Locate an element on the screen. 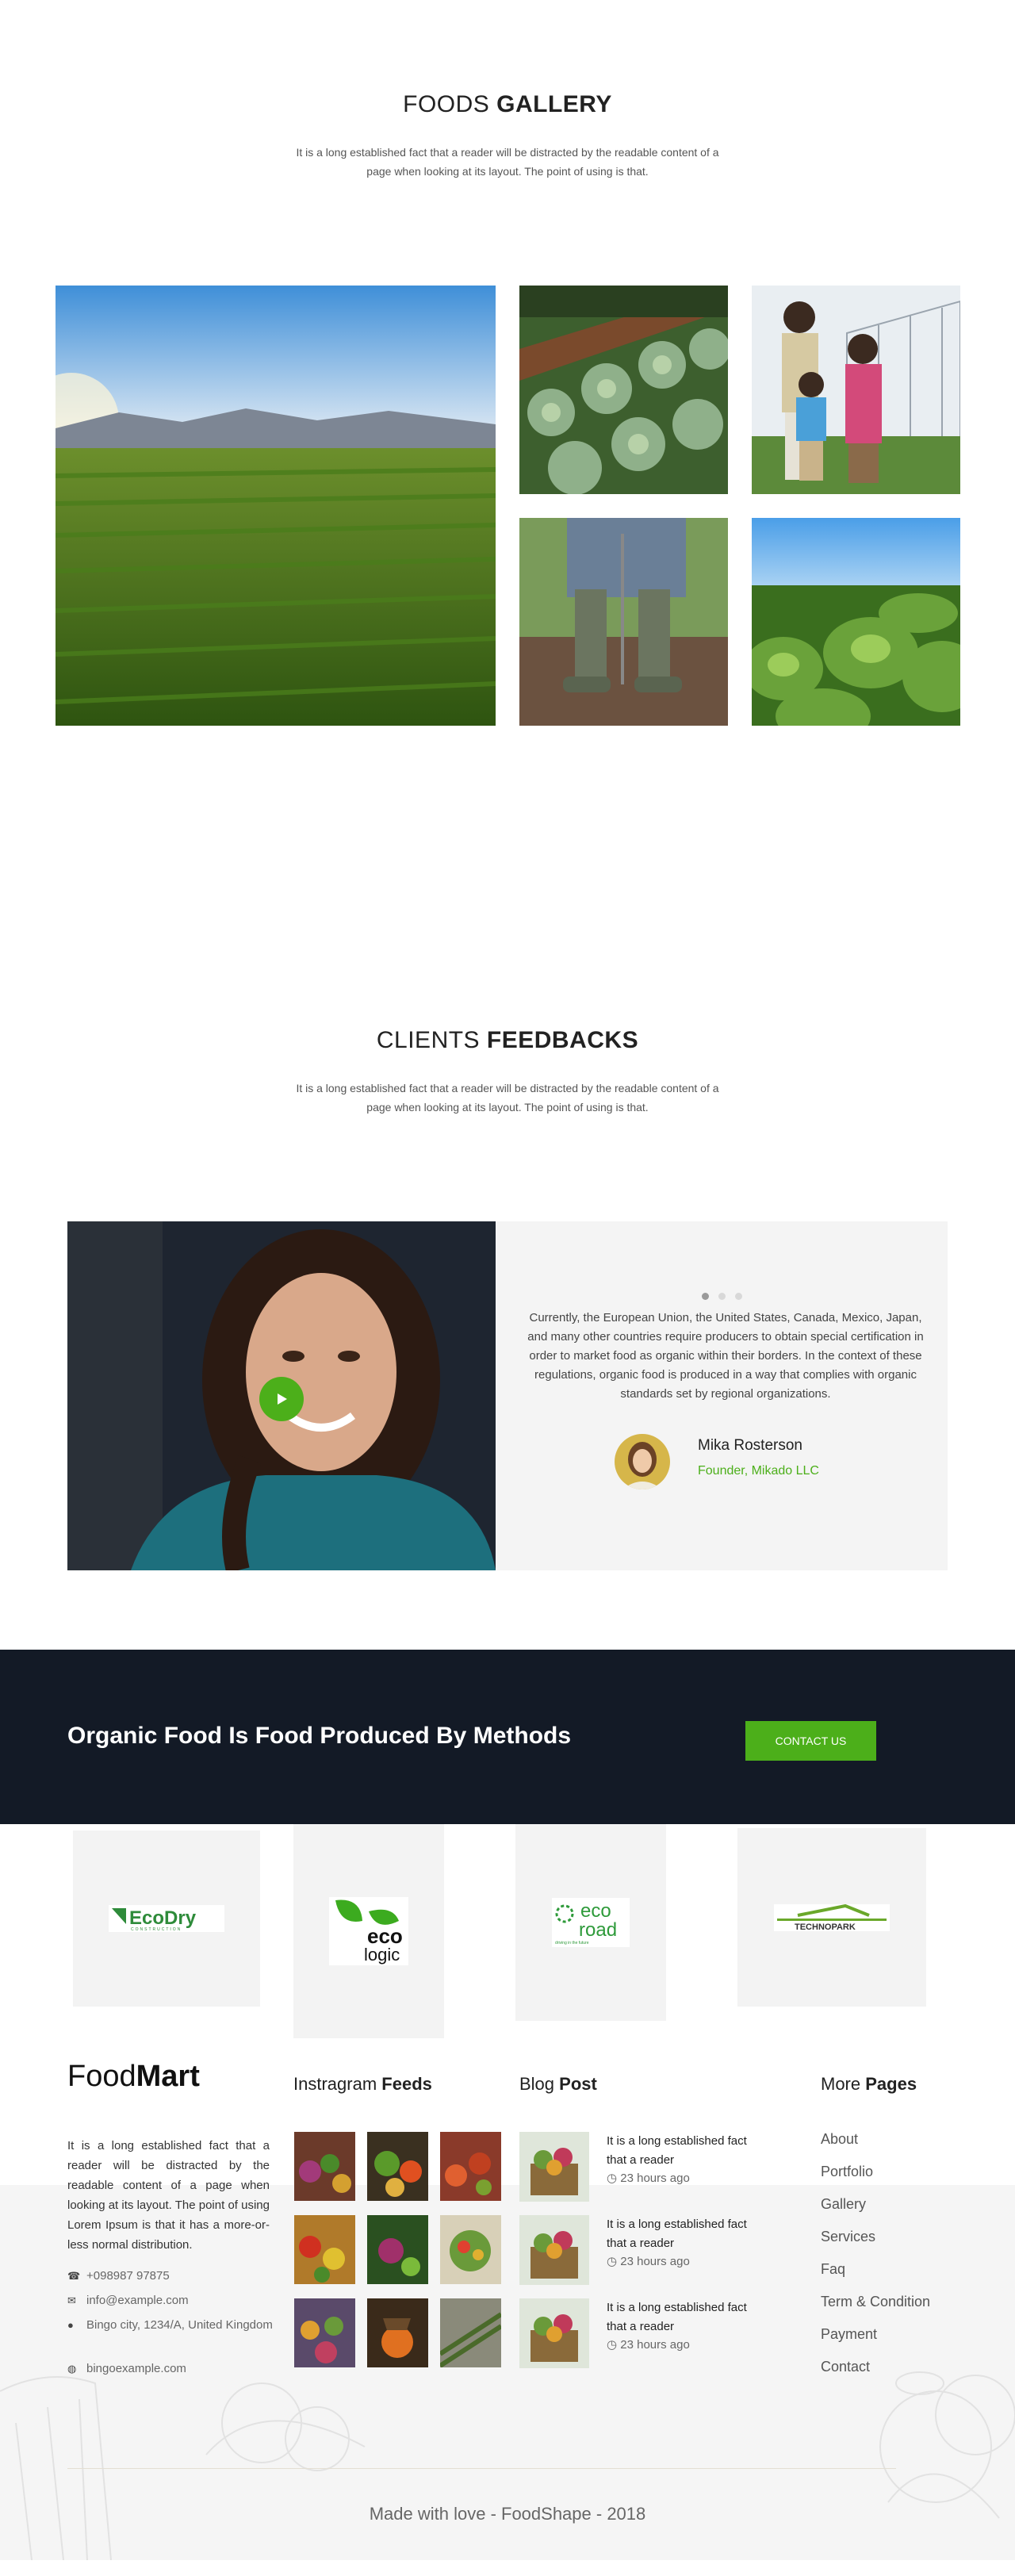 This screenshot has height=2576, width=1015. play-button is located at coordinates (281, 1399).